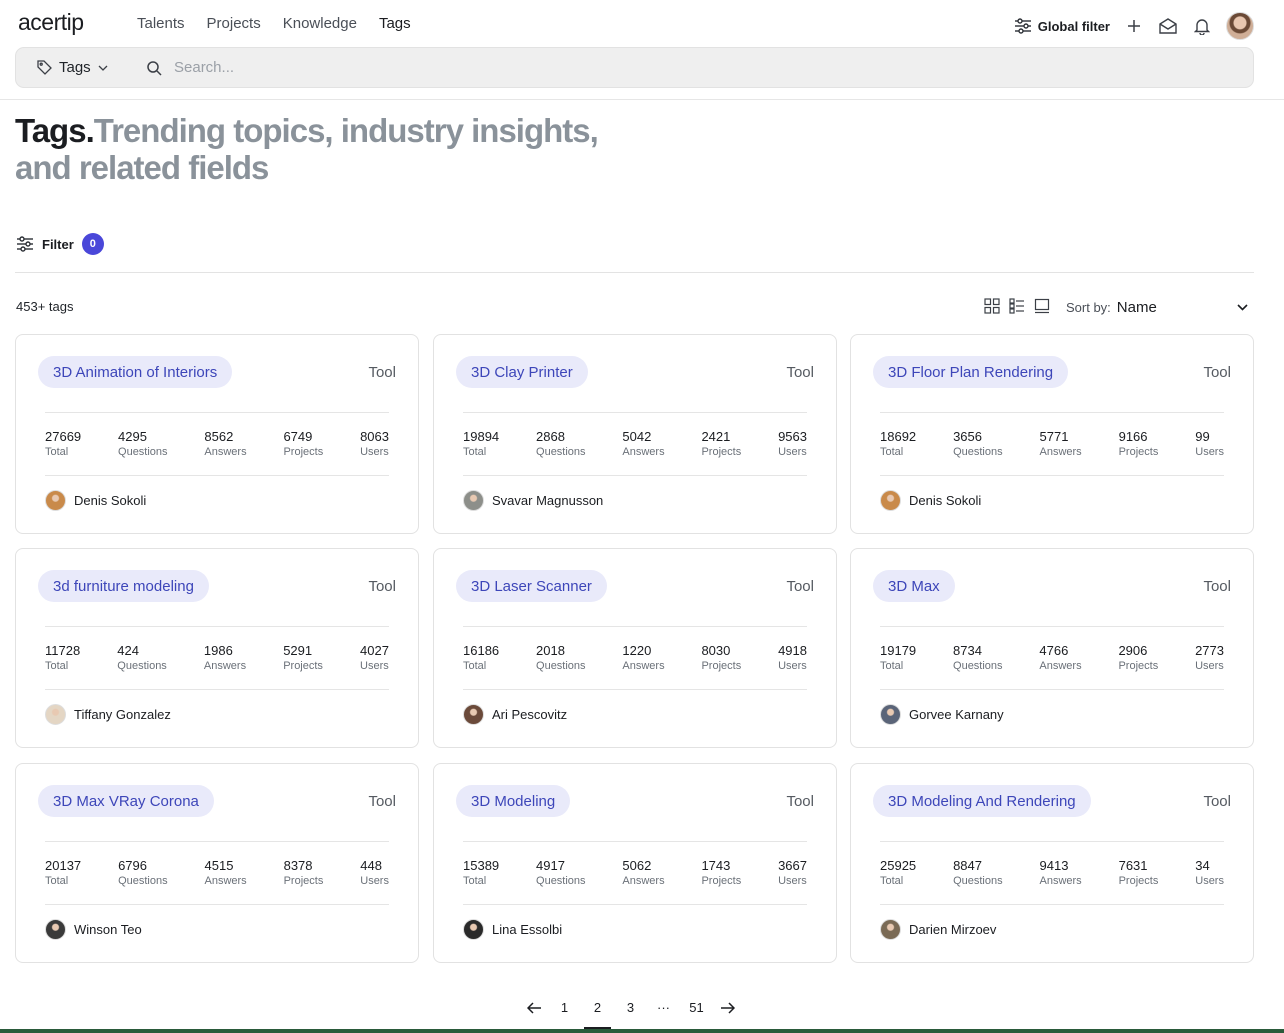 This screenshot has width=1284, height=1033. I want to click on stat-label: Total, so click(57, 452).